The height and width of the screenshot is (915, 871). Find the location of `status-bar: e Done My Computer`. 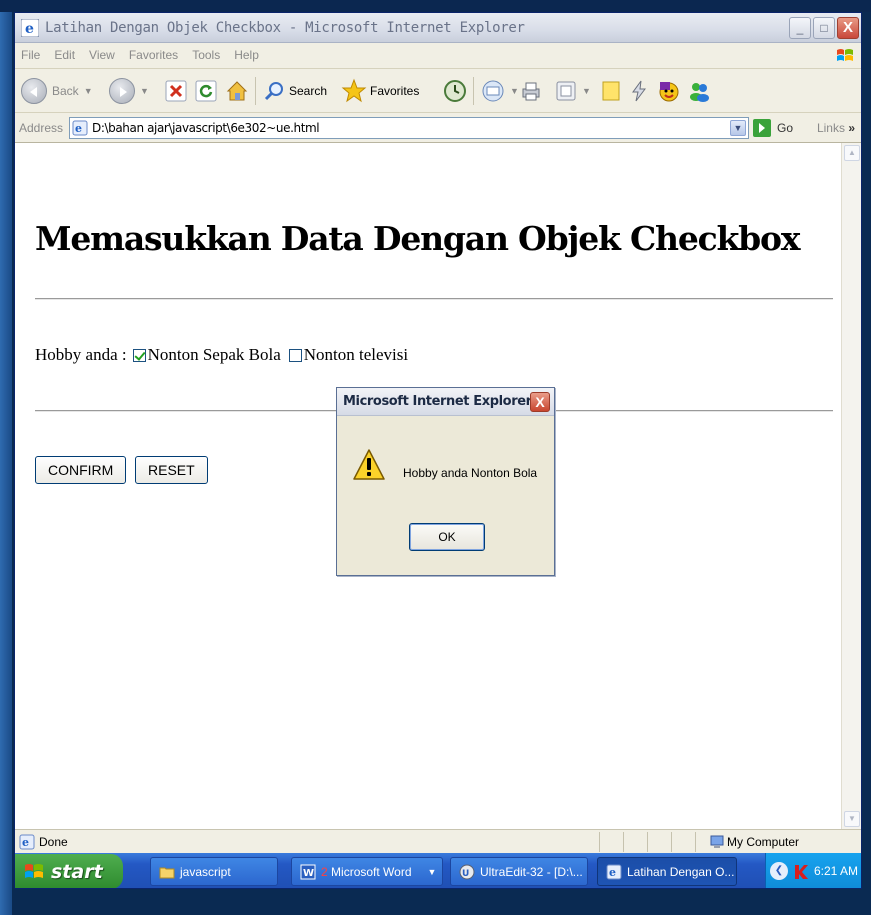

status-bar: e Done My Computer is located at coordinates (438, 841).